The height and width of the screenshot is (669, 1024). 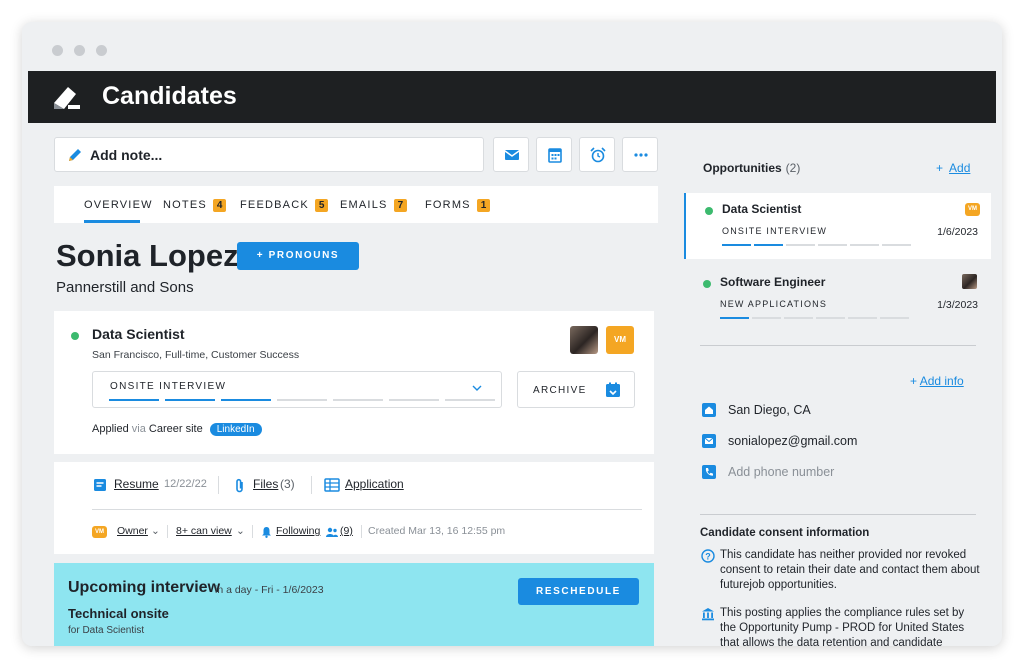 What do you see at coordinates (762, 209) in the screenshot?
I see `opportunity-title: Data Scientist` at bounding box center [762, 209].